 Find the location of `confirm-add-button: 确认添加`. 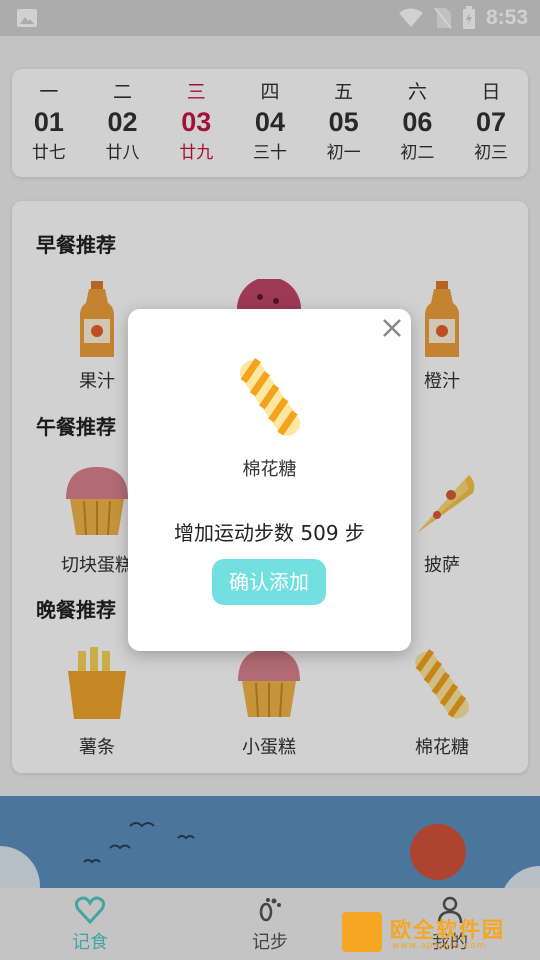

confirm-add-button: 确认添加 is located at coordinates (269, 582).